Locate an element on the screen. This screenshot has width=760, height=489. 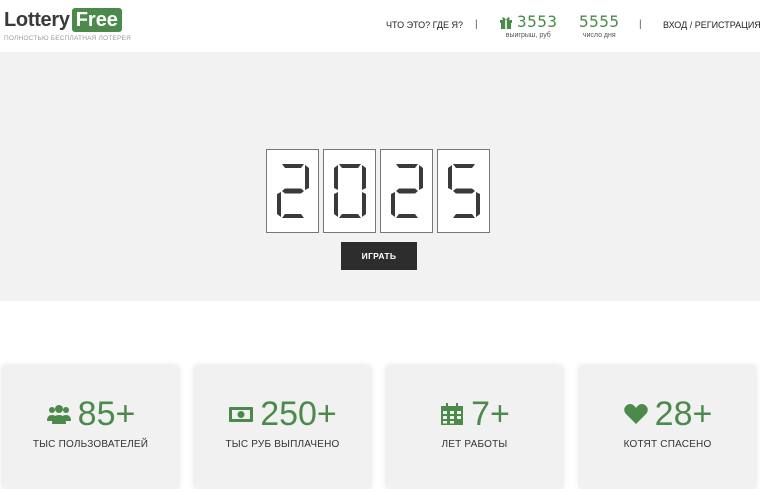
years-label: ЛЕТ РАБОТЫ is located at coordinates (474, 444).